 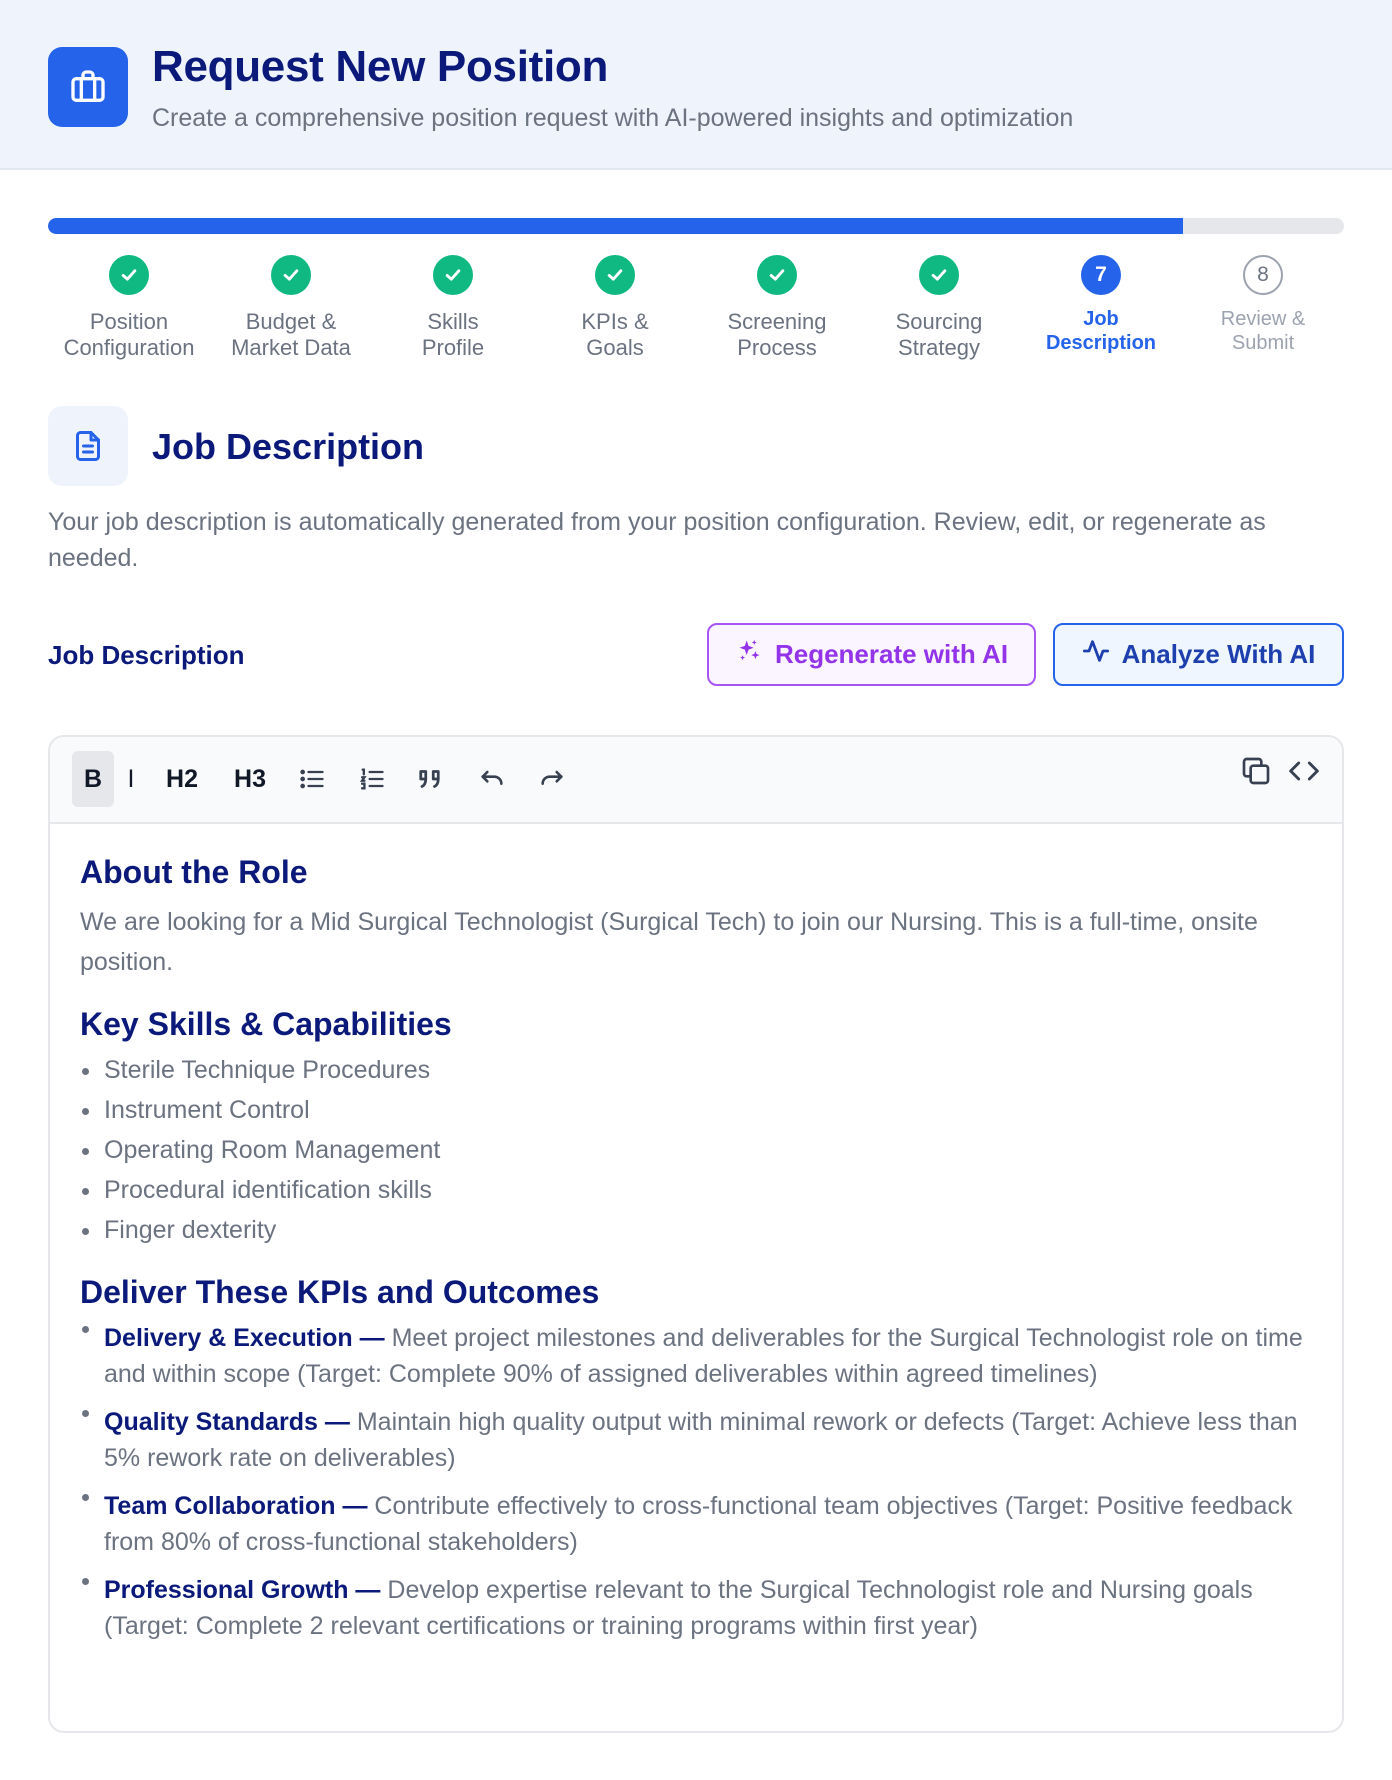 I want to click on step-label: Position Configuration, so click(x=129, y=334).